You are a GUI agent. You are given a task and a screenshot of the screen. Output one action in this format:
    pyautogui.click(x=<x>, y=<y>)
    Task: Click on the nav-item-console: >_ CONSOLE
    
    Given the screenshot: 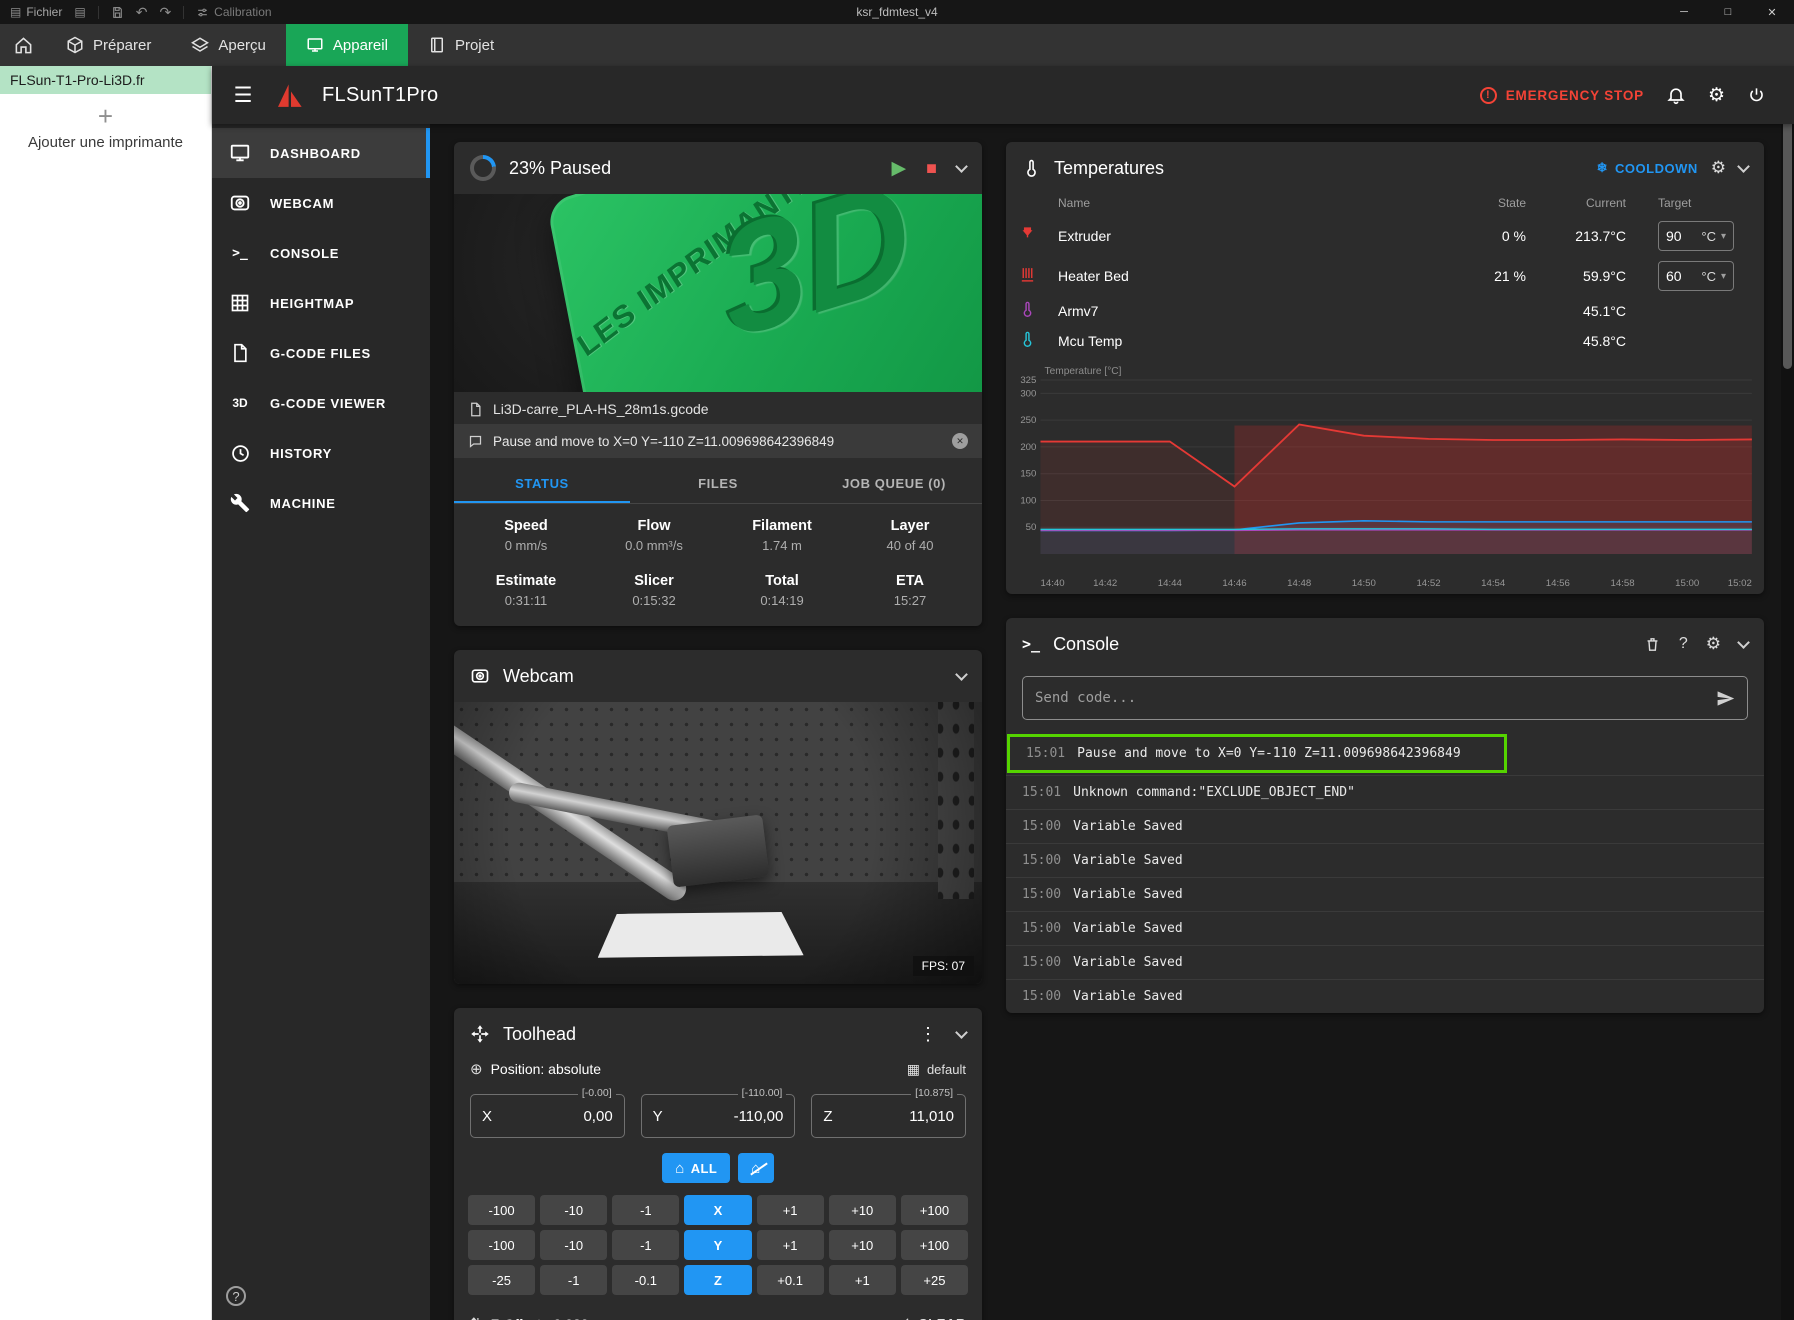 What is the action you would take?
    pyautogui.click(x=321, y=253)
    